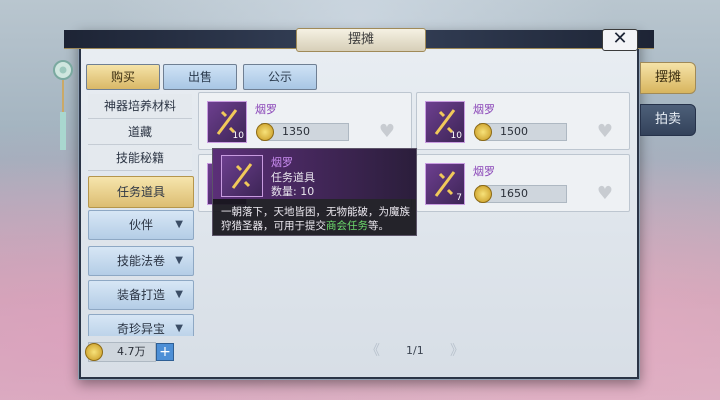 The image size is (720, 400). What do you see at coordinates (457, 350) in the screenshot?
I see `next-page-button: 》` at bounding box center [457, 350].